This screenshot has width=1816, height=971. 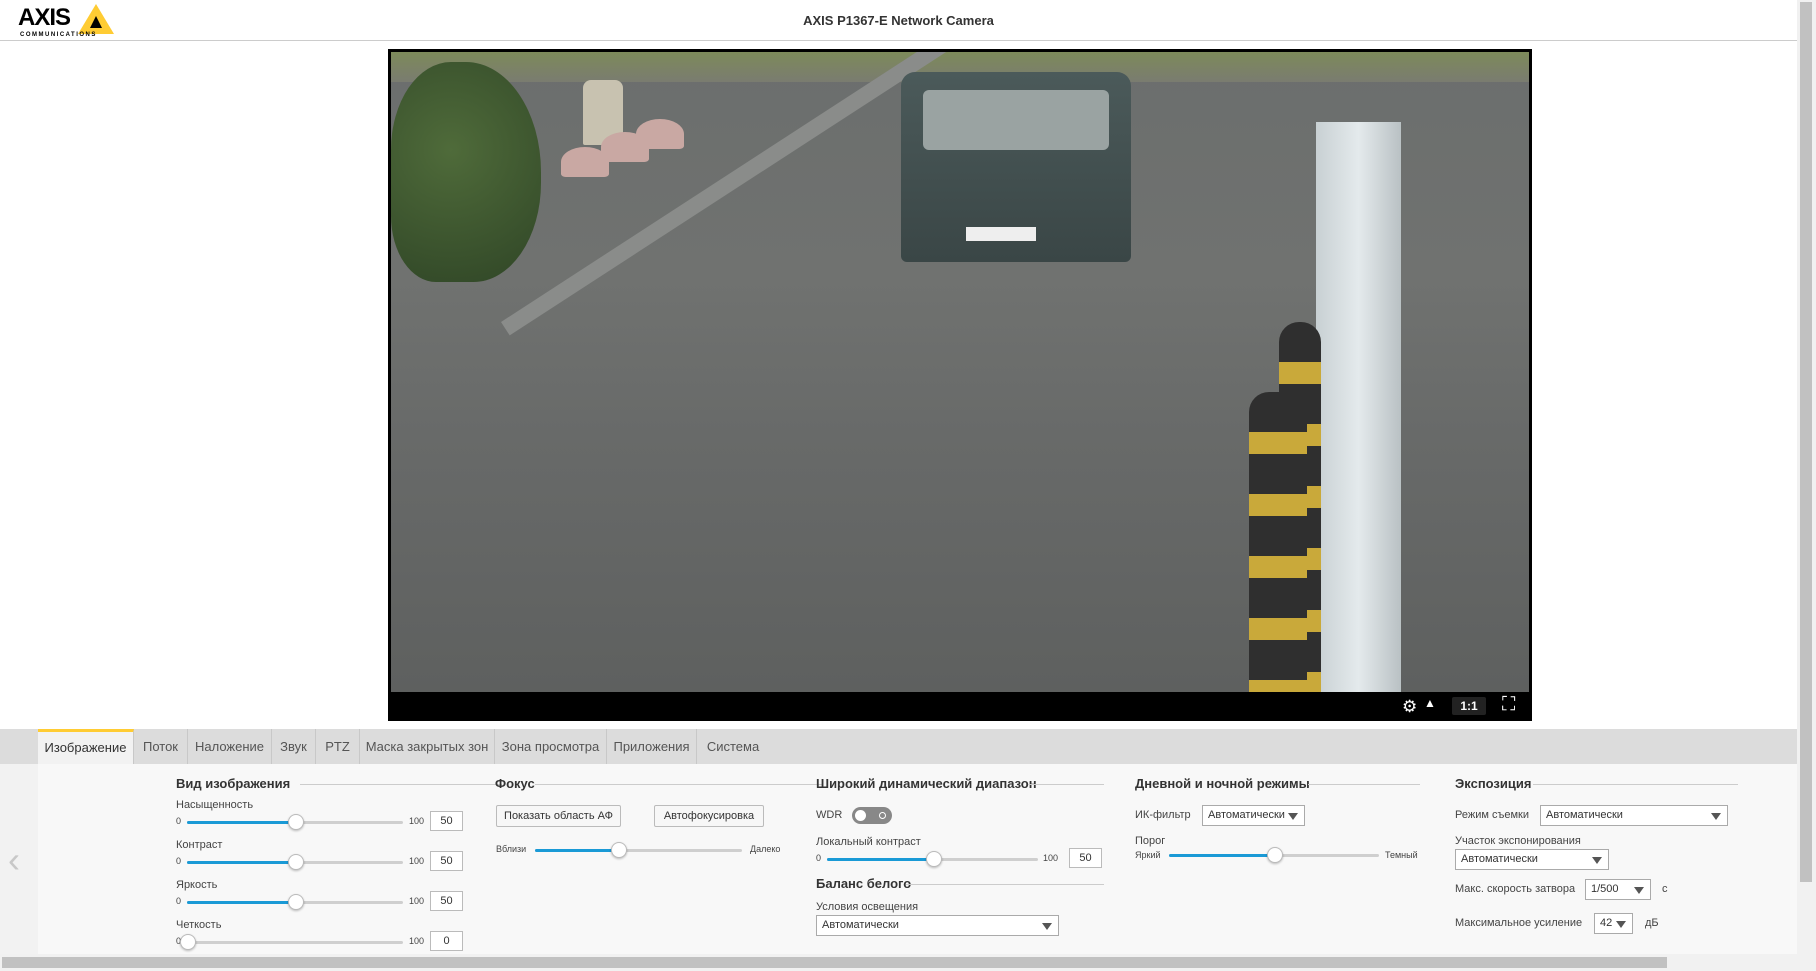 What do you see at coordinates (864, 883) in the screenshot?
I see `white-balance-title: Баланс белого` at bounding box center [864, 883].